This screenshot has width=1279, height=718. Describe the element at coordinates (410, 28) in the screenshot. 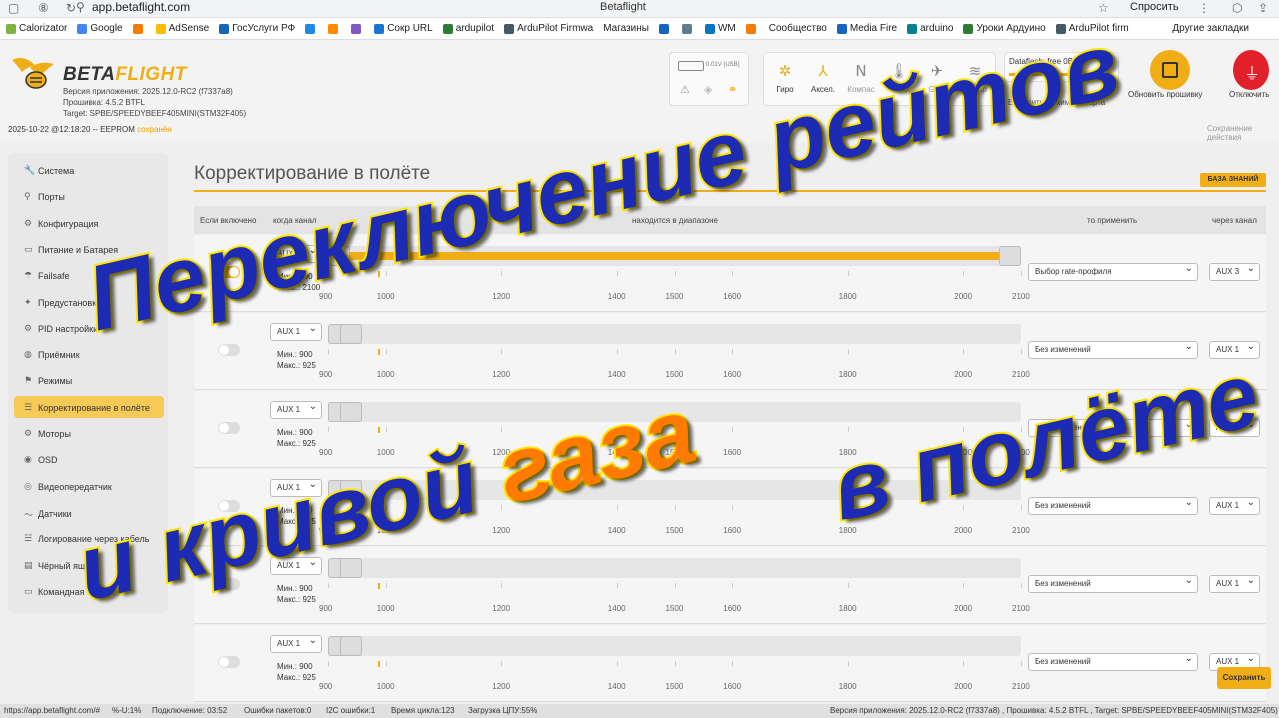

I see `bookmark-label: Сокр URL` at that location.